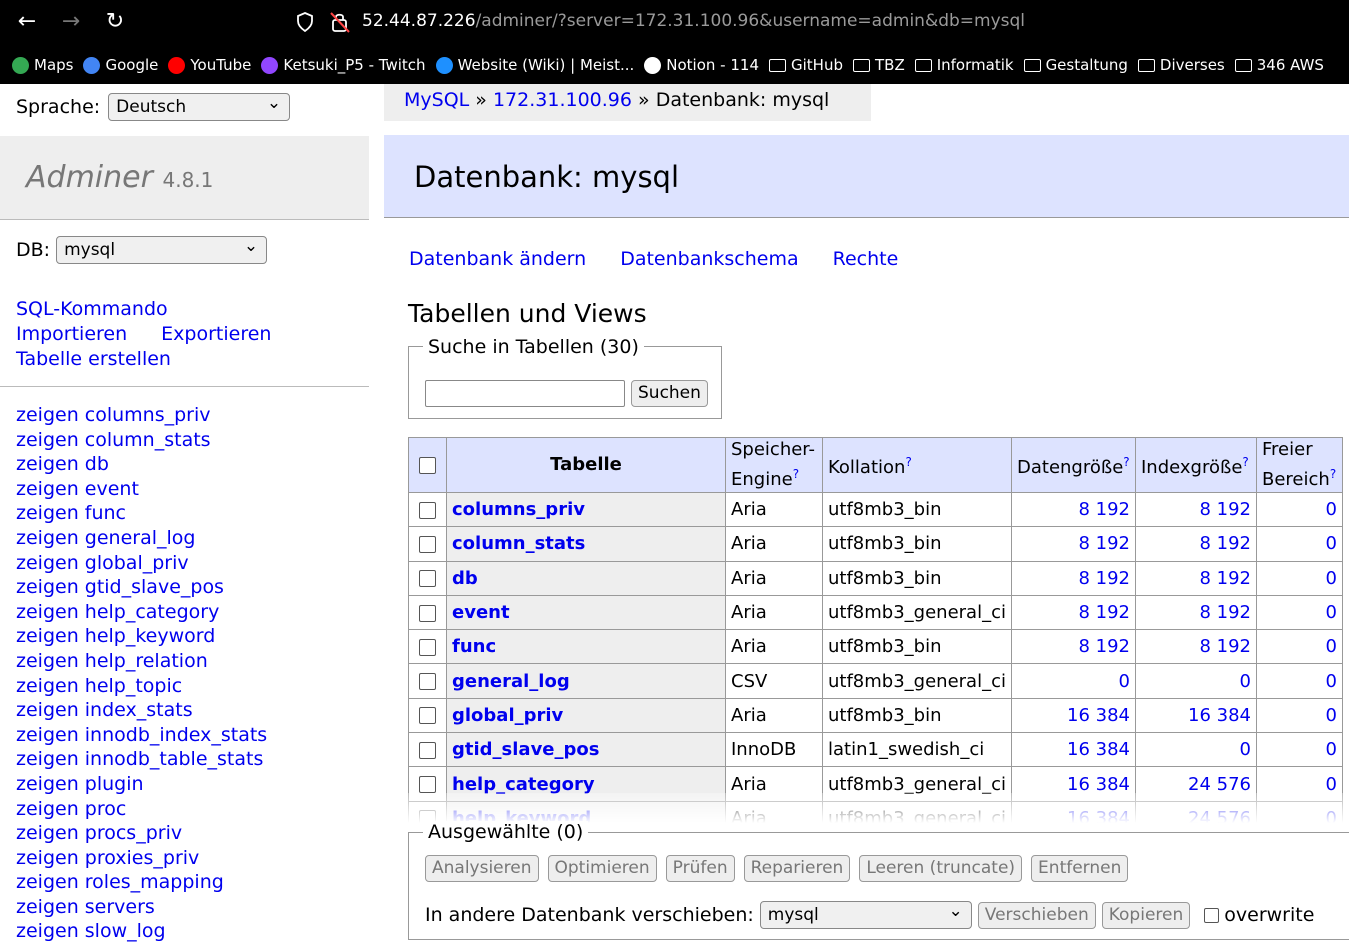 Image resolution: width=1349 pixels, height=947 pixels. Describe the element at coordinates (465, 578) in the screenshot. I see `table-name-link: db` at that location.